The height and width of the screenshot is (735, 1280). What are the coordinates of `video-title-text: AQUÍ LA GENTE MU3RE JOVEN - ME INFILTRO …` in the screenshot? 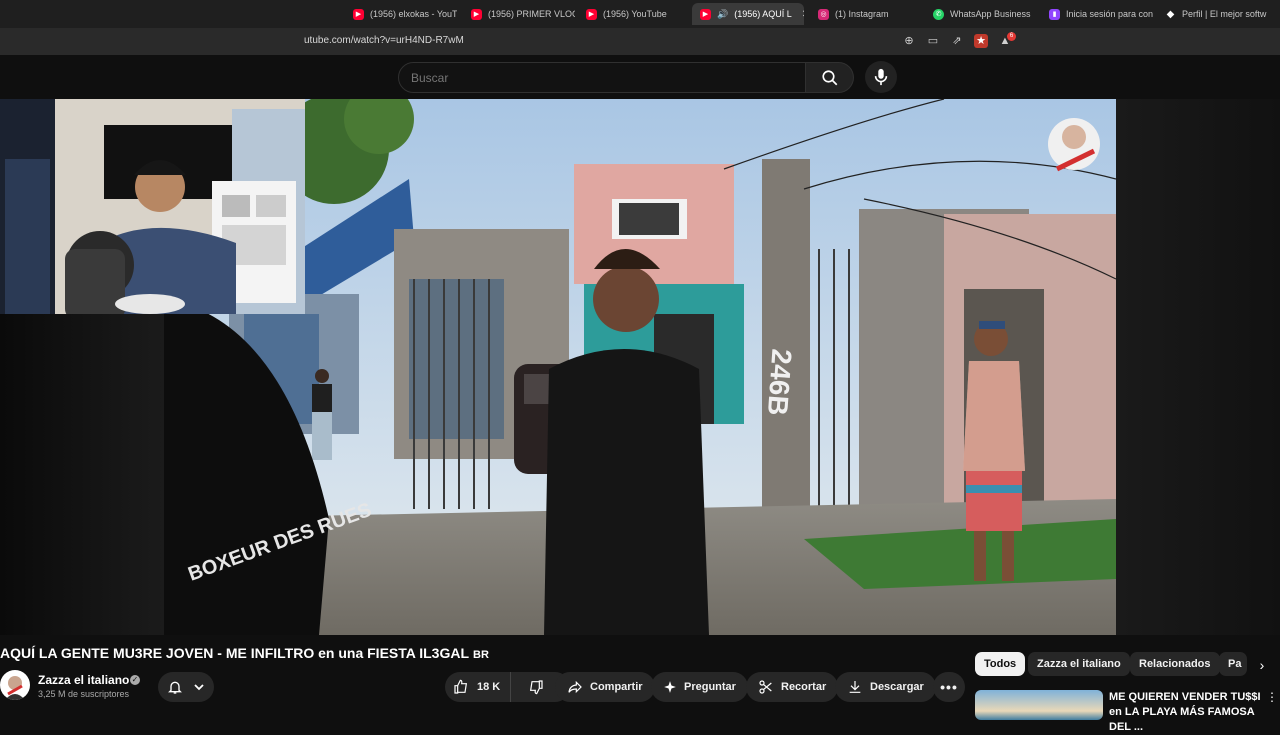 It's located at (235, 653).